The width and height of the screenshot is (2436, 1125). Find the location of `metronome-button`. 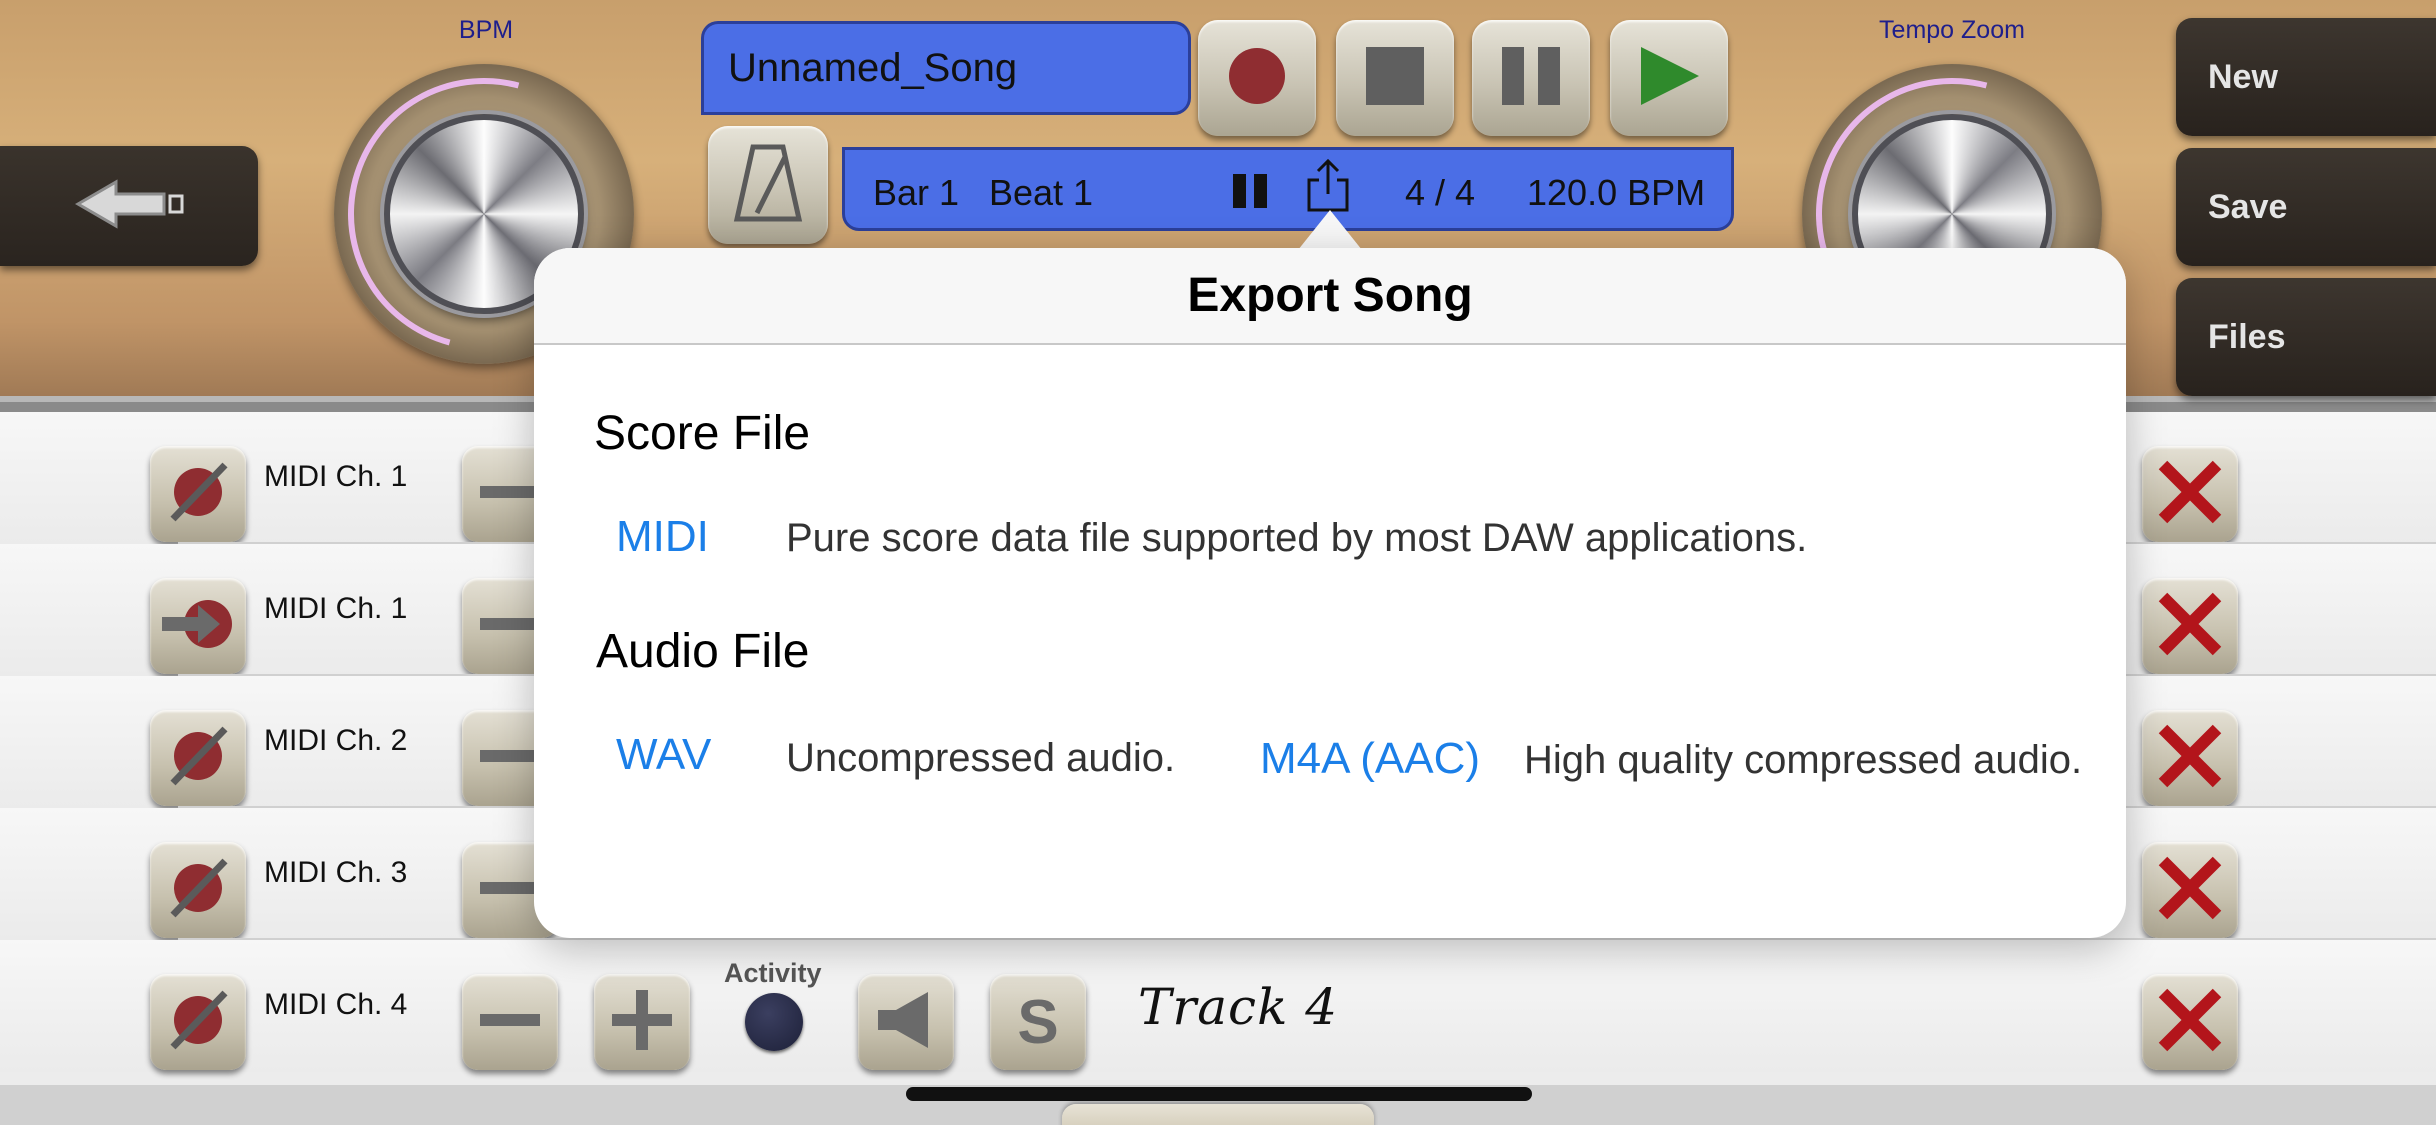

metronome-button is located at coordinates (768, 185).